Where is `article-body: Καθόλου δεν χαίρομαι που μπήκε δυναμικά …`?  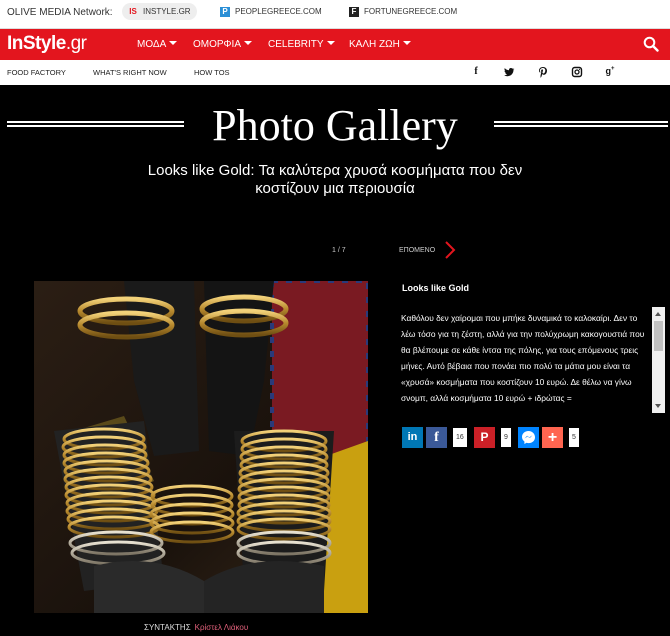
article-body: Καθόλου δεν χαίρομαι που μπήκε δυναμικά … is located at coordinates (523, 358).